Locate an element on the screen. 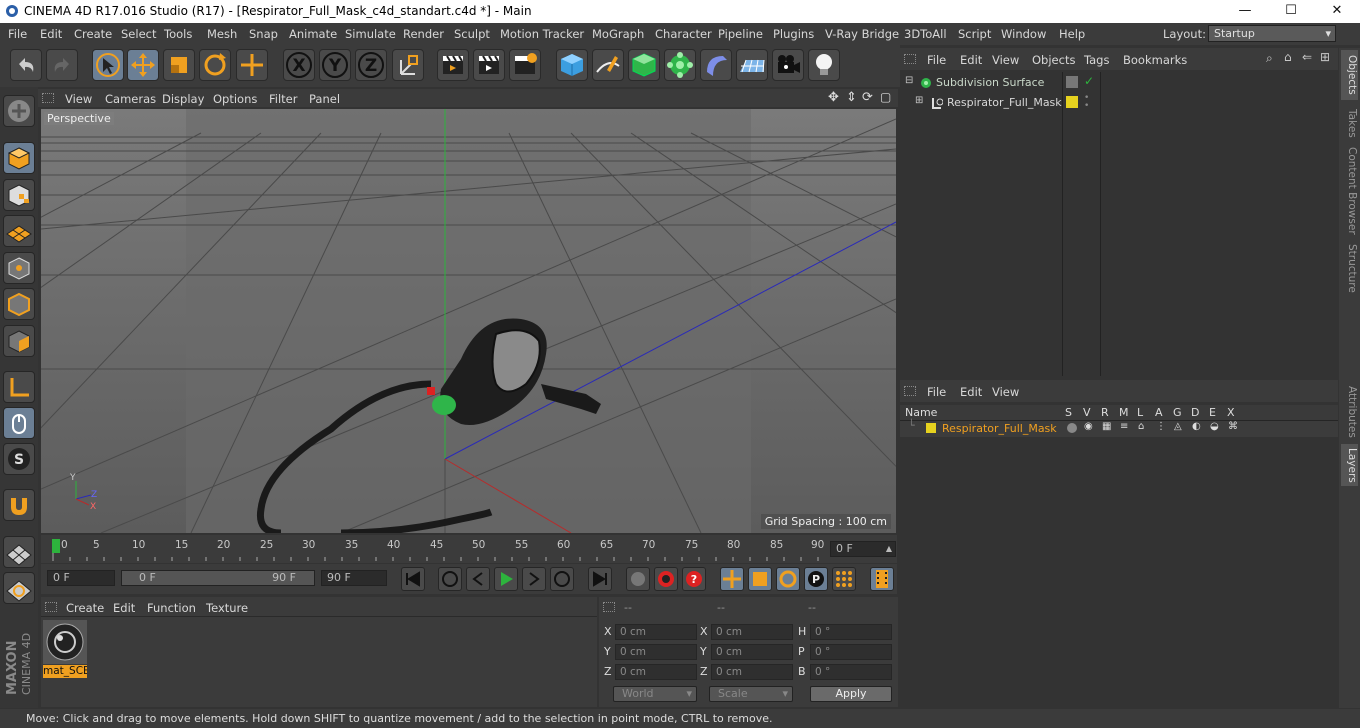 The image size is (1360, 728). y-axis-lock-button: Y is located at coordinates (335, 65).